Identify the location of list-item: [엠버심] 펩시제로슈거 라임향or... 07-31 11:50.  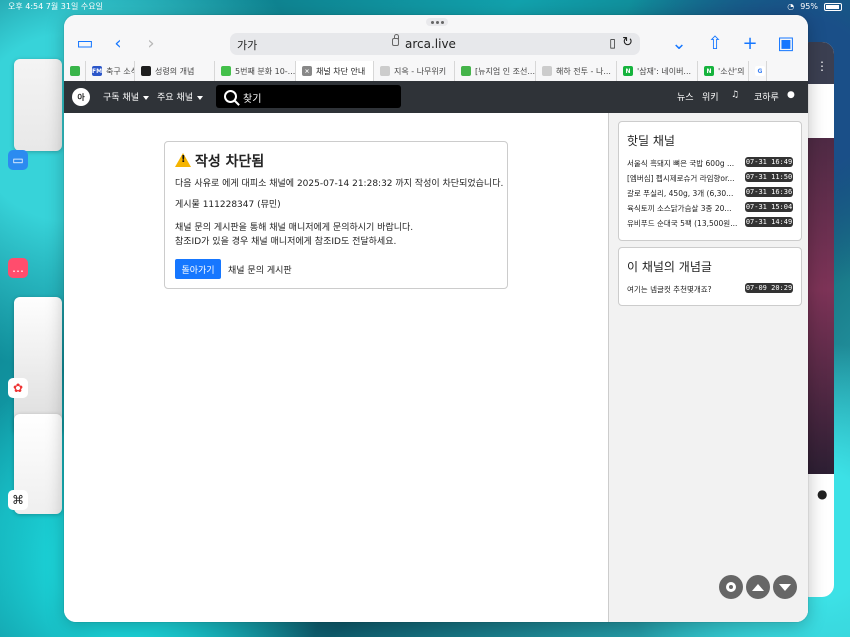
(710, 178).